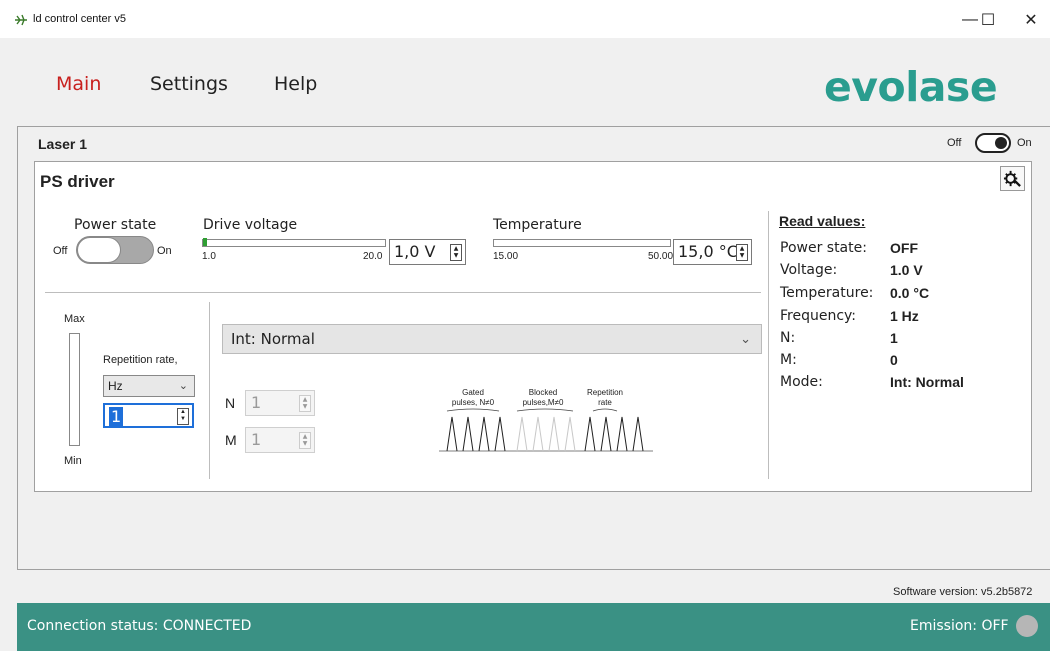 The height and width of the screenshot is (651, 1050). What do you see at coordinates (116, 416) in the screenshot?
I see `repetition-rate-value: 1` at bounding box center [116, 416].